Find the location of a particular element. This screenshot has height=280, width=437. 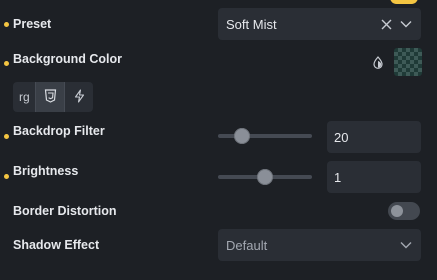

brightness-value: 1 is located at coordinates (338, 177).